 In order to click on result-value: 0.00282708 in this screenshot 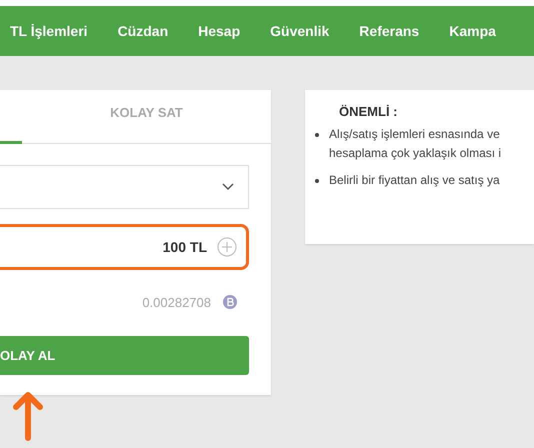, I will do `click(176, 302)`.